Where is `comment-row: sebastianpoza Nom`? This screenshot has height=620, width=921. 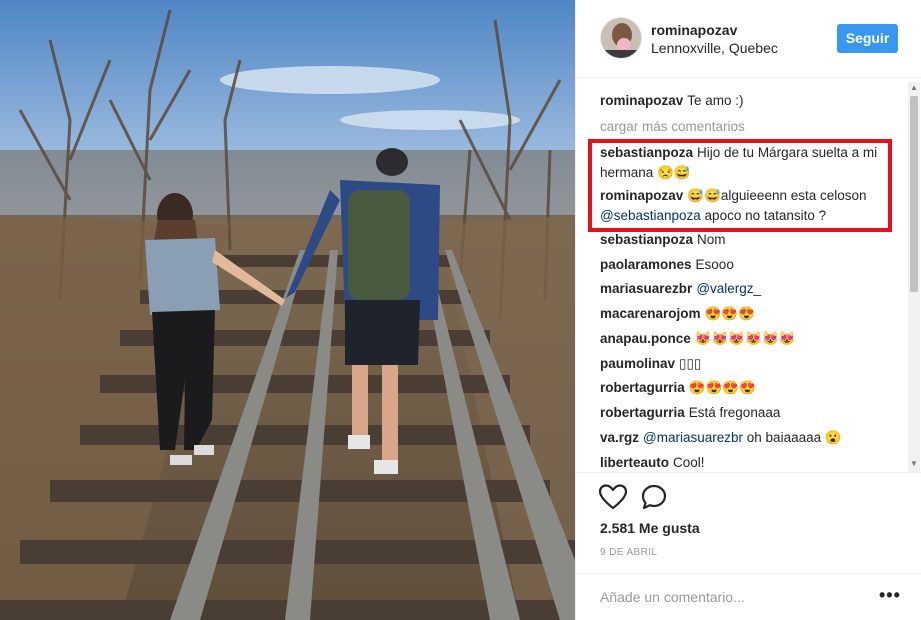 comment-row: sebastianpoza Nom is located at coordinates (750, 240).